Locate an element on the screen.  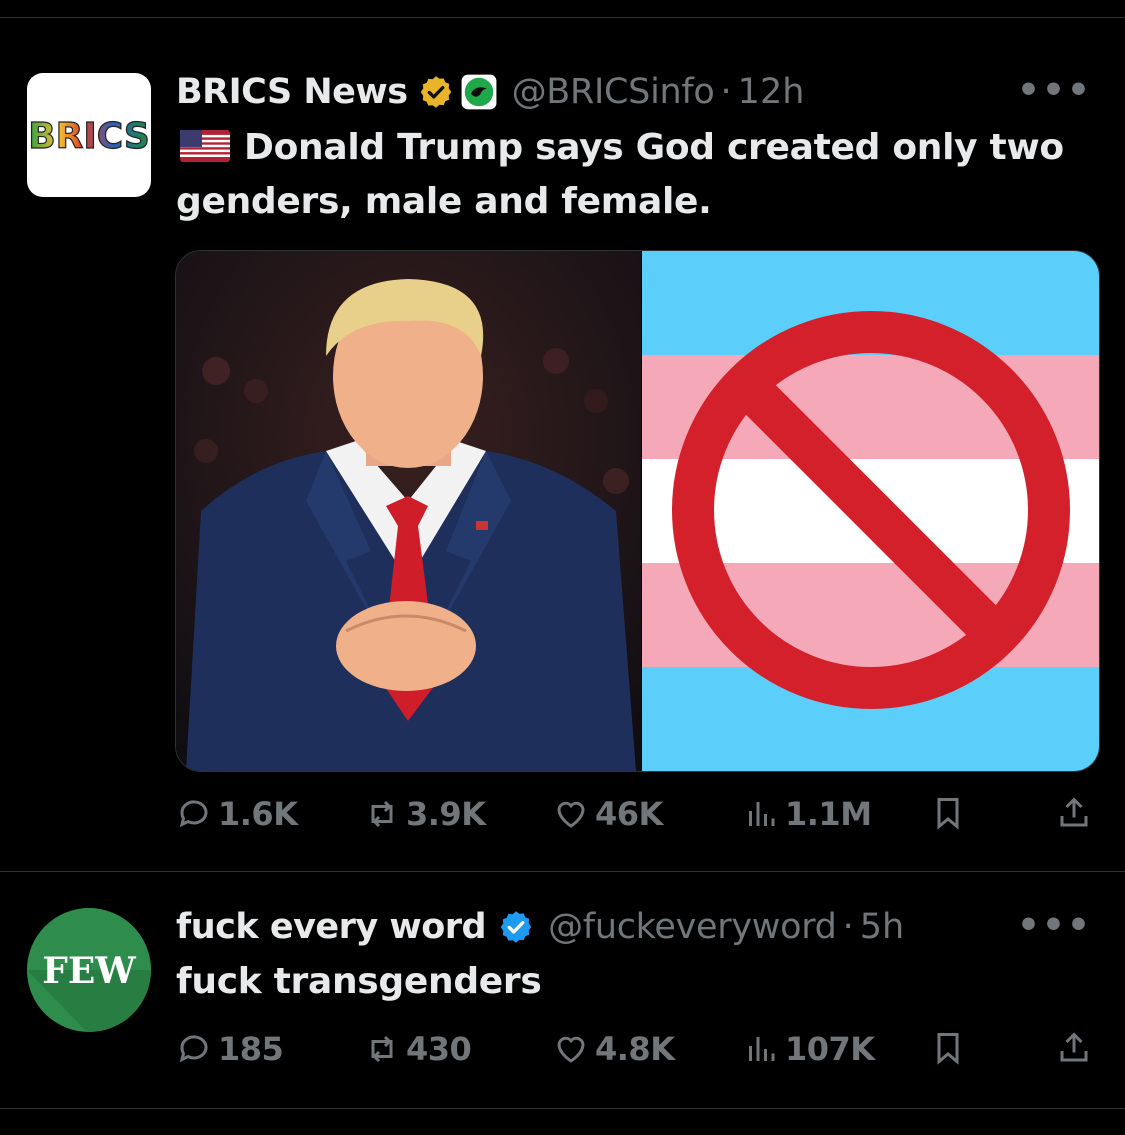
views-button: 1.1M is located at coordinates (807, 814).